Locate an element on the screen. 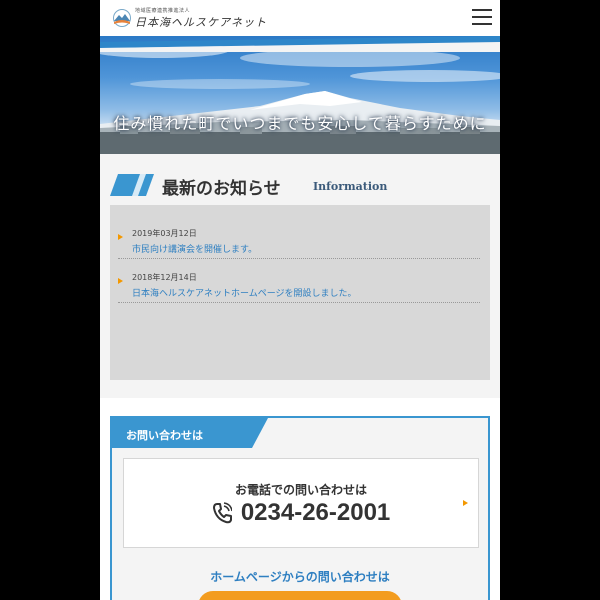 The width and height of the screenshot is (600, 600). contact-header-label: お問い合わせは is located at coordinates (164, 435).